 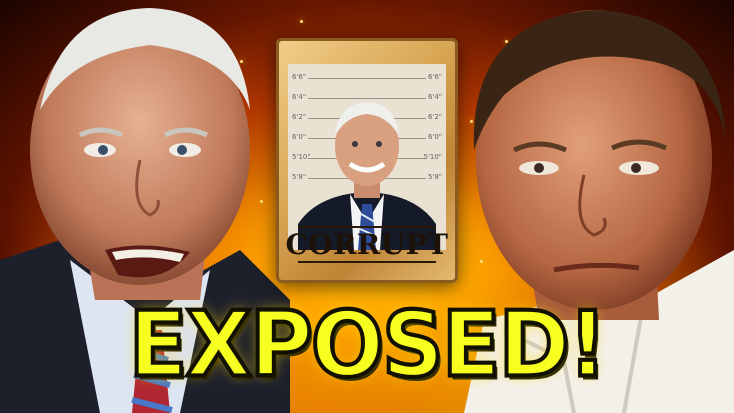 What do you see at coordinates (367, 244) in the screenshot?
I see `poster-title: CORRUPT` at bounding box center [367, 244].